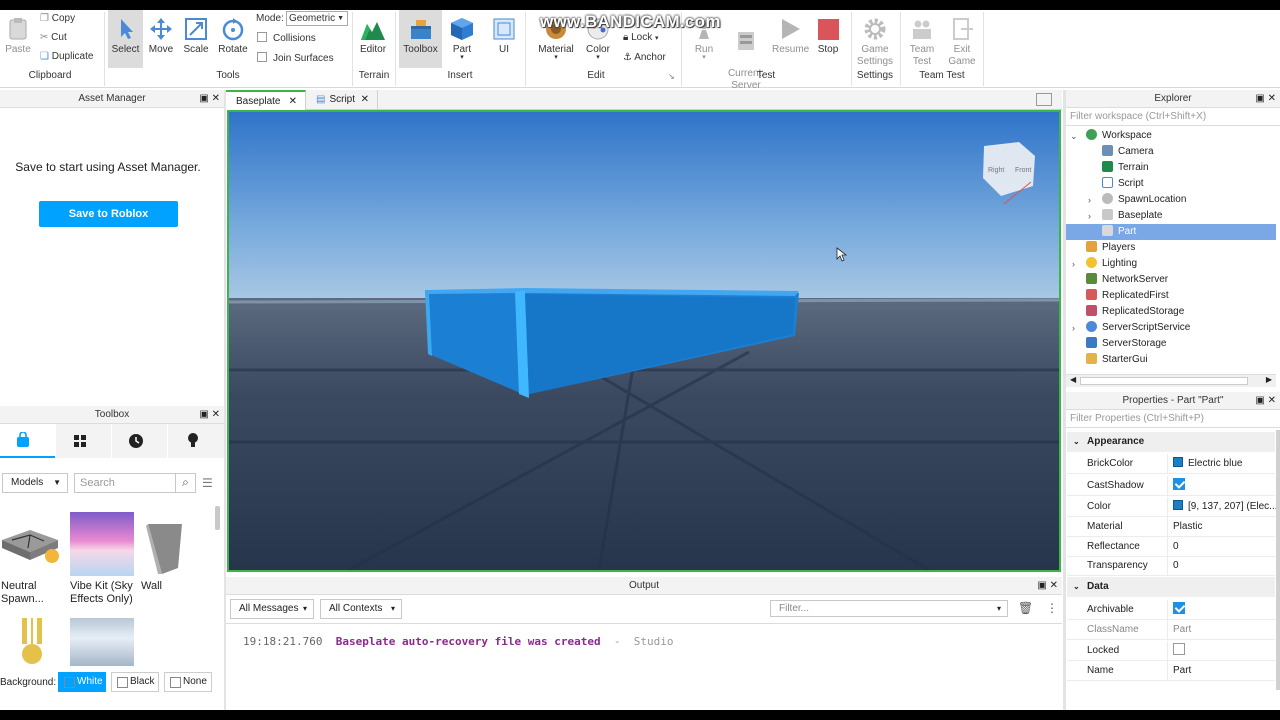 This screenshot has height=720, width=1280. I want to click on collapse-arrow-icon: ⌄, so click(1074, 136).